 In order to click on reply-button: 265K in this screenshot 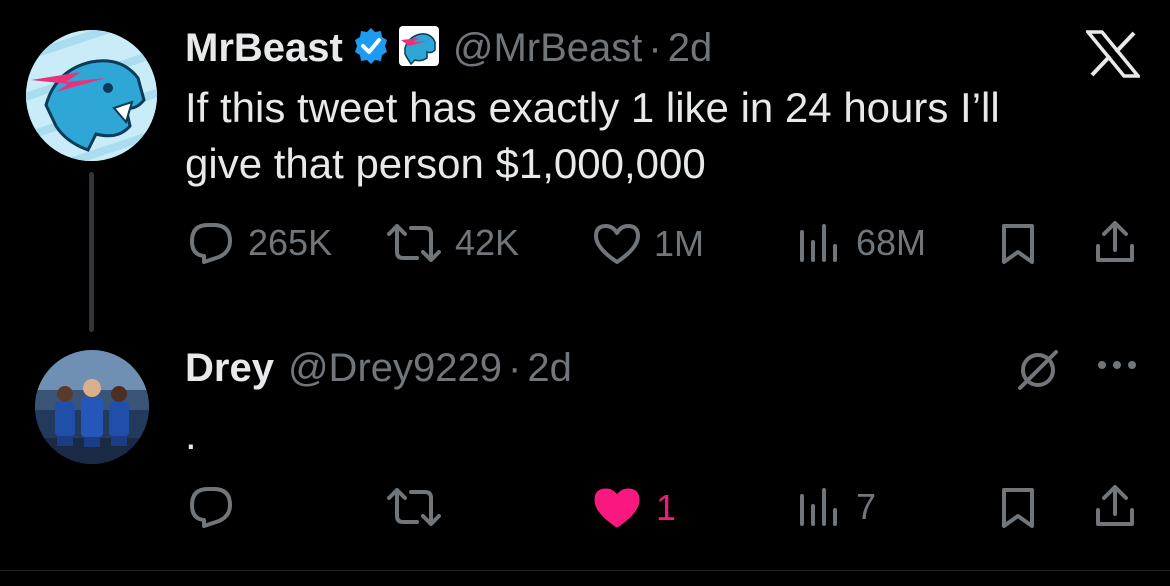, I will do `click(260, 243)`.